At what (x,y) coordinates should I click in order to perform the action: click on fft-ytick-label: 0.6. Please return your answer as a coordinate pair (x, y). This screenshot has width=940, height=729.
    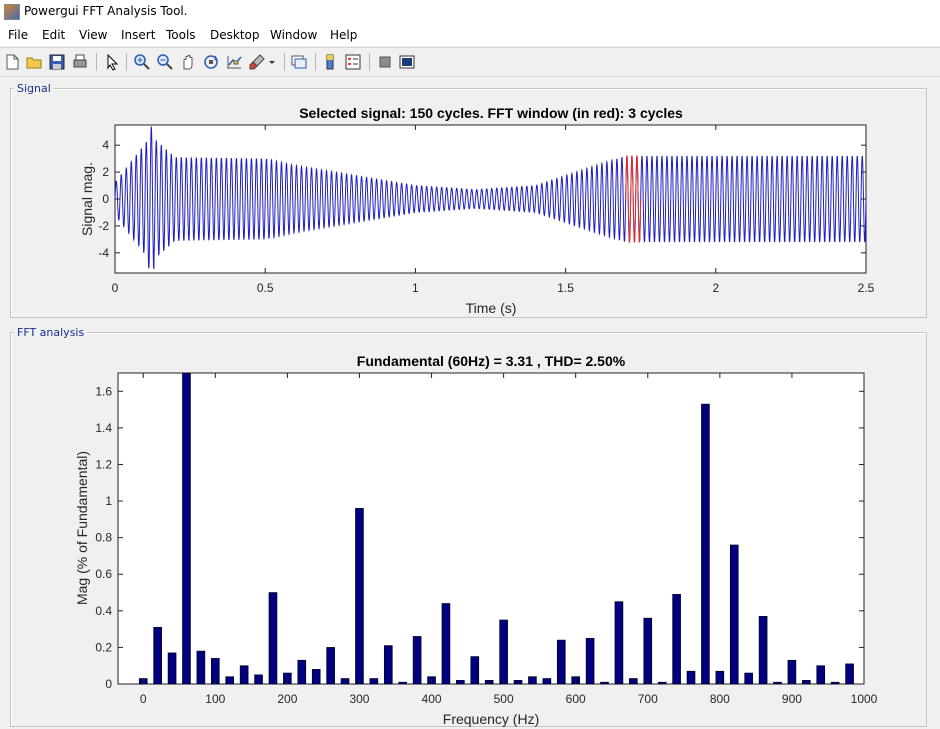
    Looking at the image, I should click on (103, 574).